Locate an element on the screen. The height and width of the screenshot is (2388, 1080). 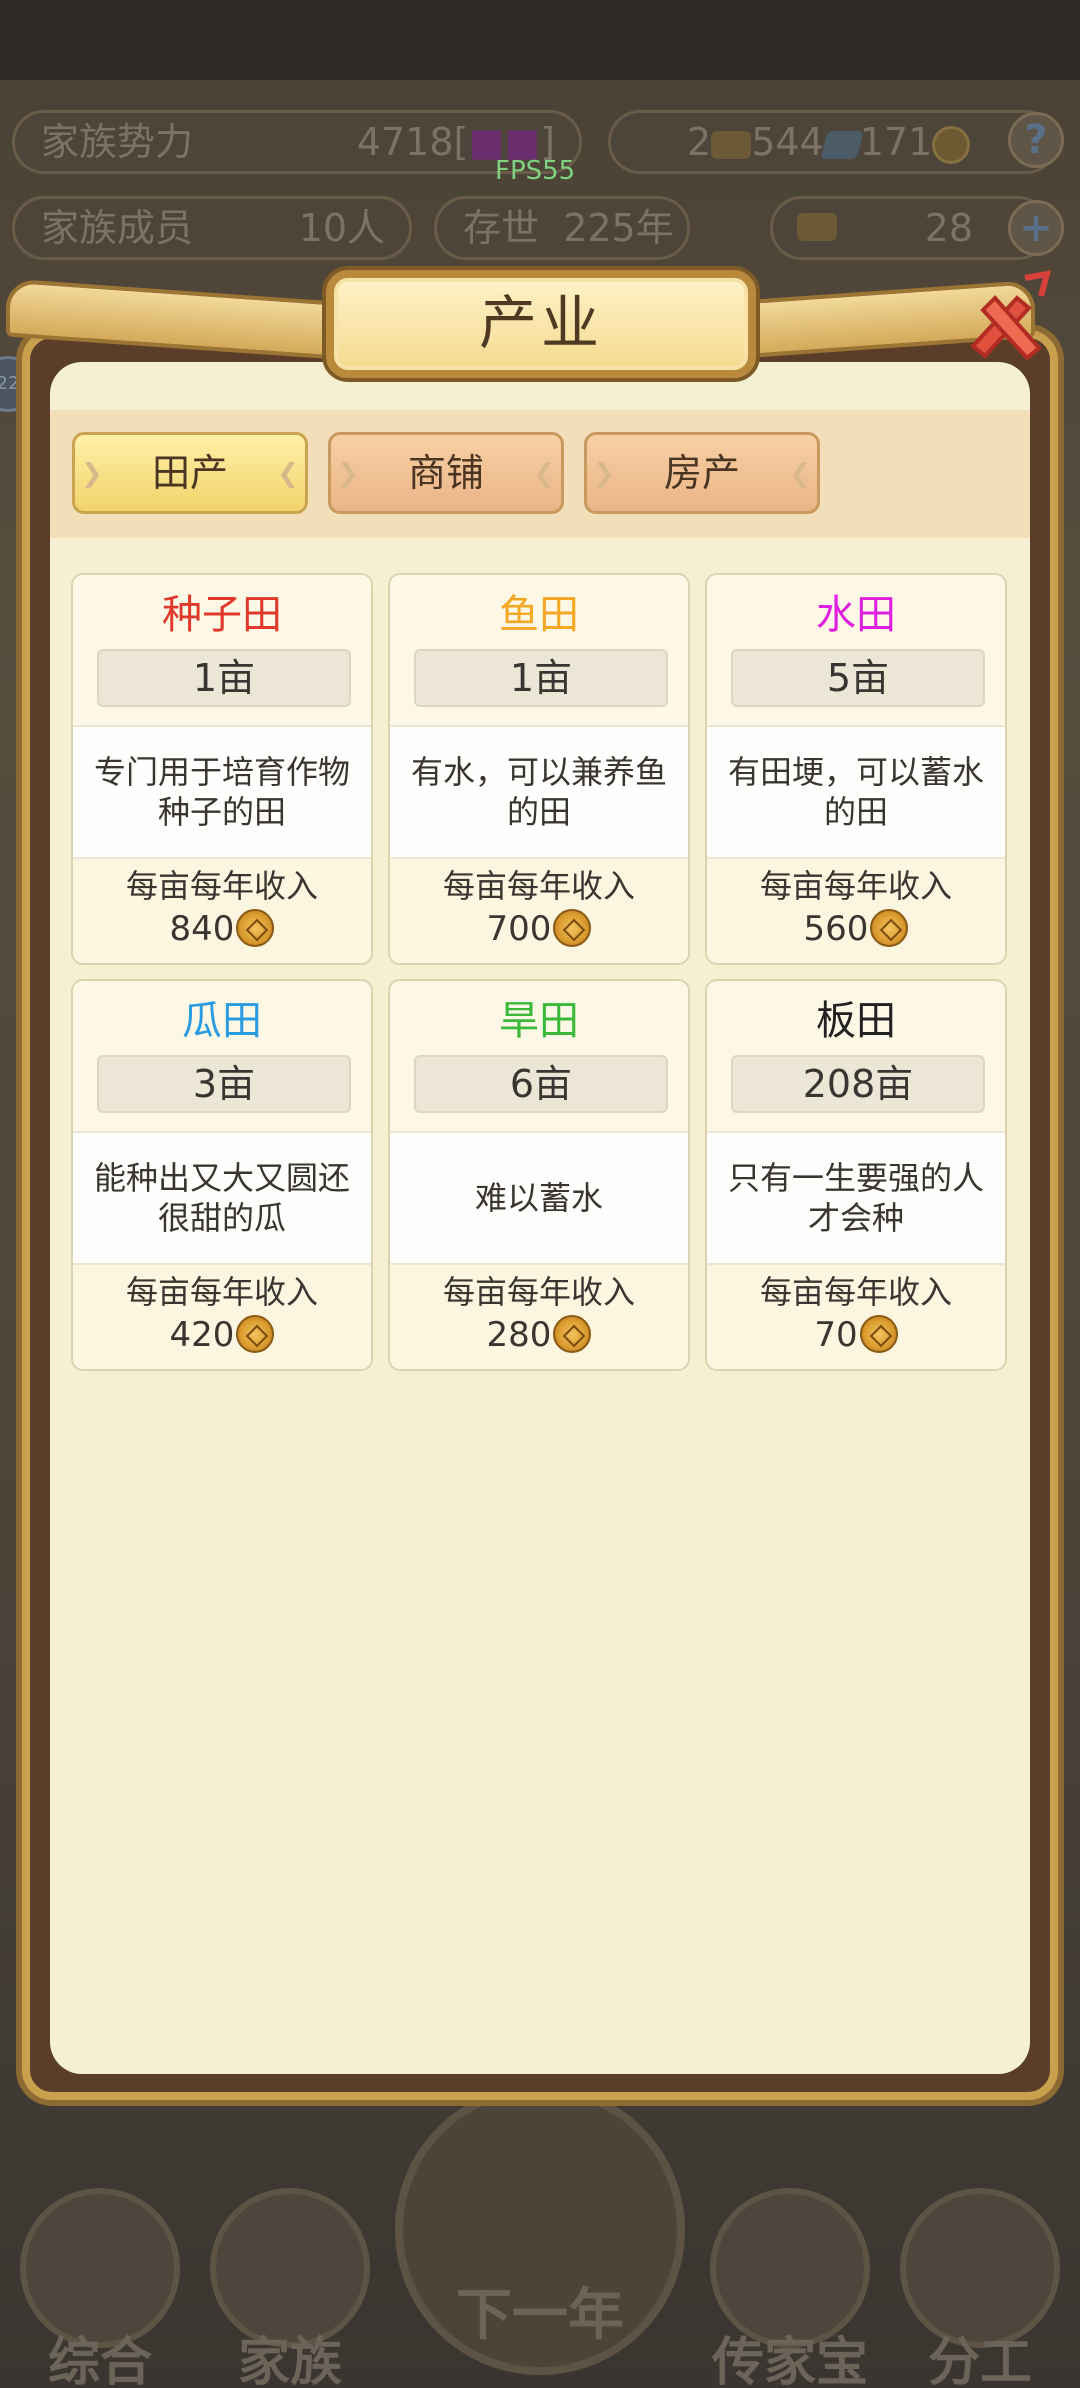
card-description: 只有一生要强的人才会种 is located at coordinates (856, 1198).